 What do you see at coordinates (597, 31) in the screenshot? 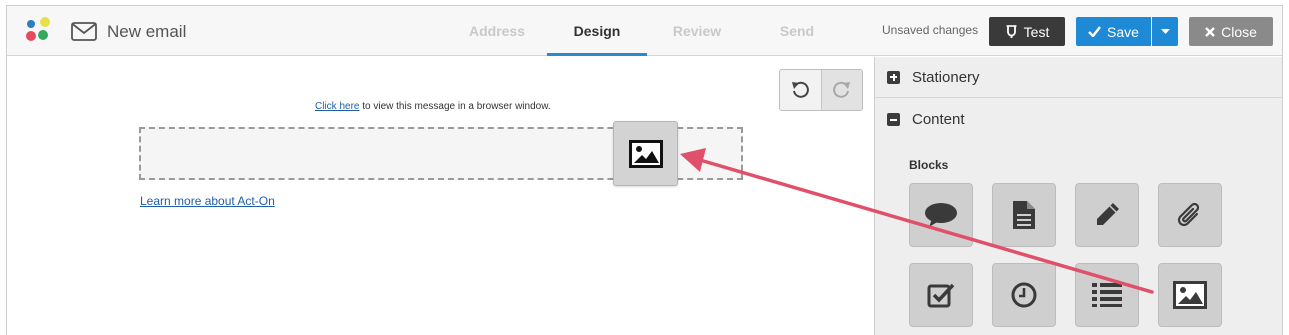
I see `tab-design: Design` at bounding box center [597, 31].